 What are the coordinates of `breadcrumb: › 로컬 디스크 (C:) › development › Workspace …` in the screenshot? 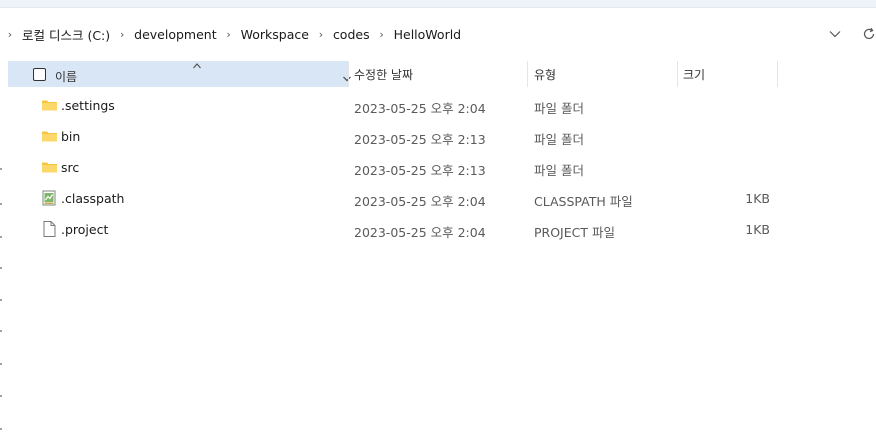 It's located at (438, 34).